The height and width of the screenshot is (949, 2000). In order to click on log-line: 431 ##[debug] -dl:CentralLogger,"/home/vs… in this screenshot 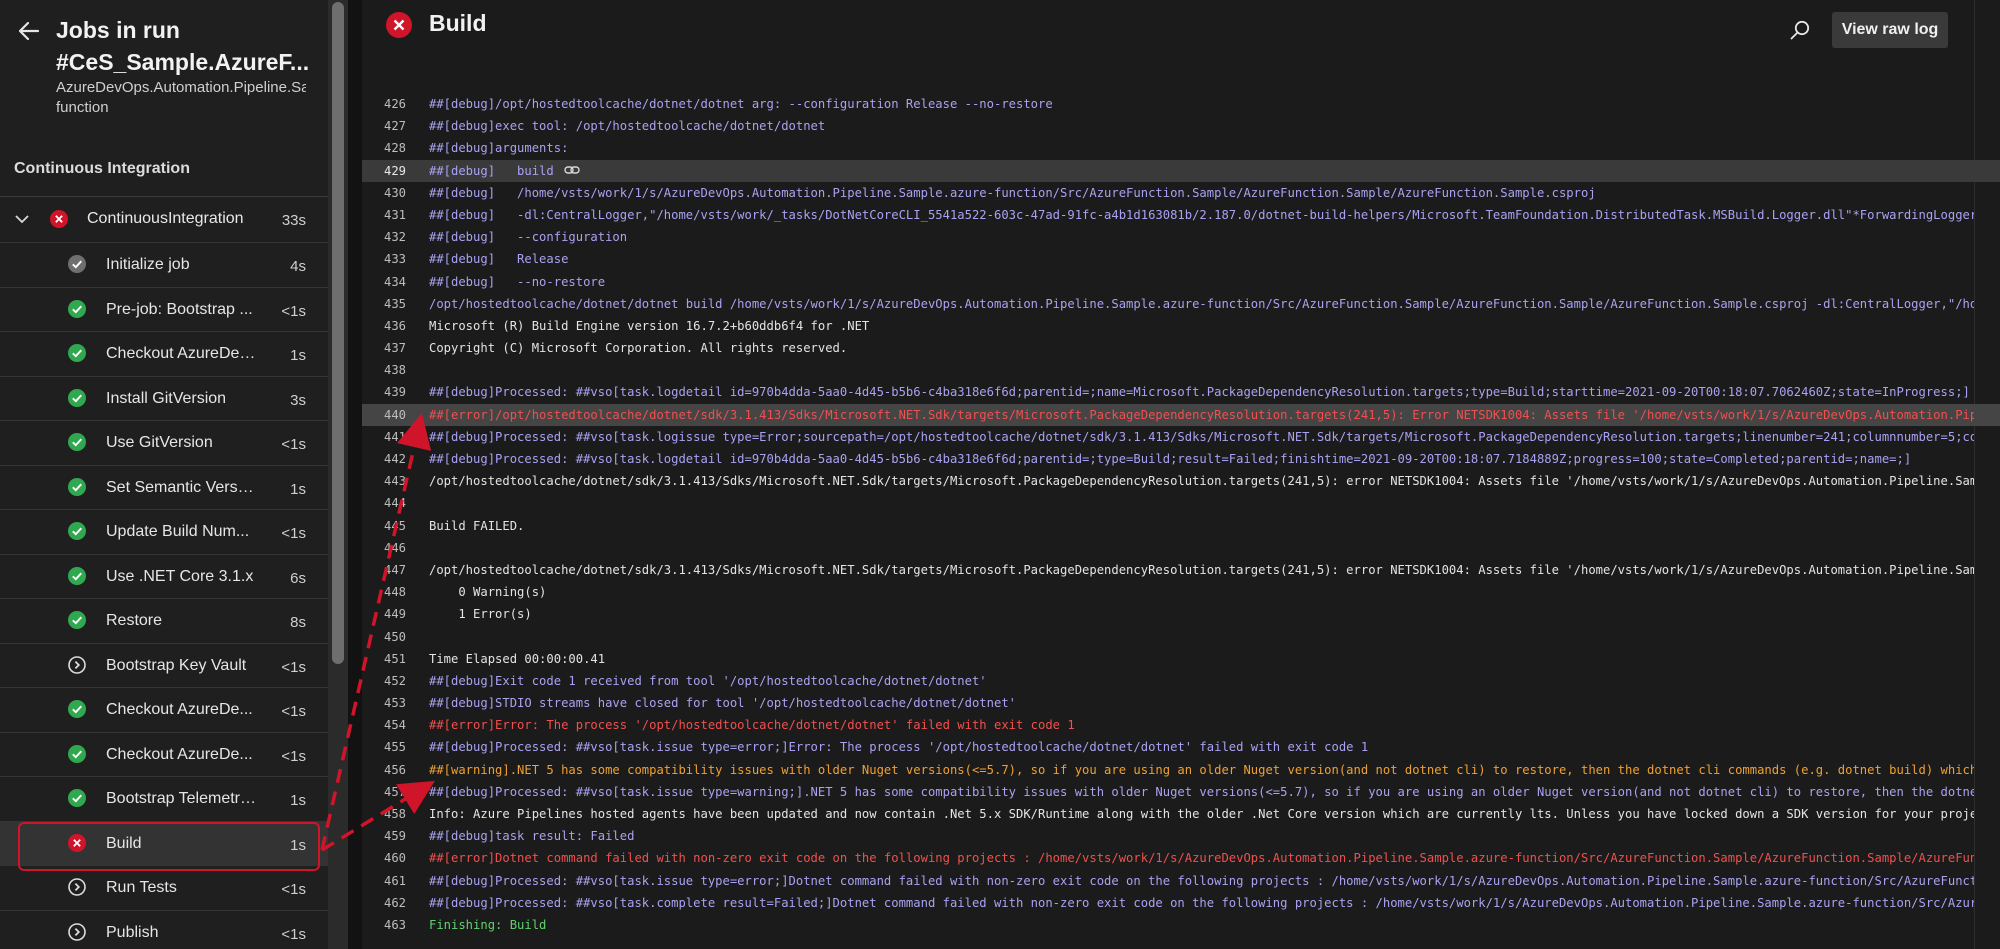, I will do `click(1181, 215)`.